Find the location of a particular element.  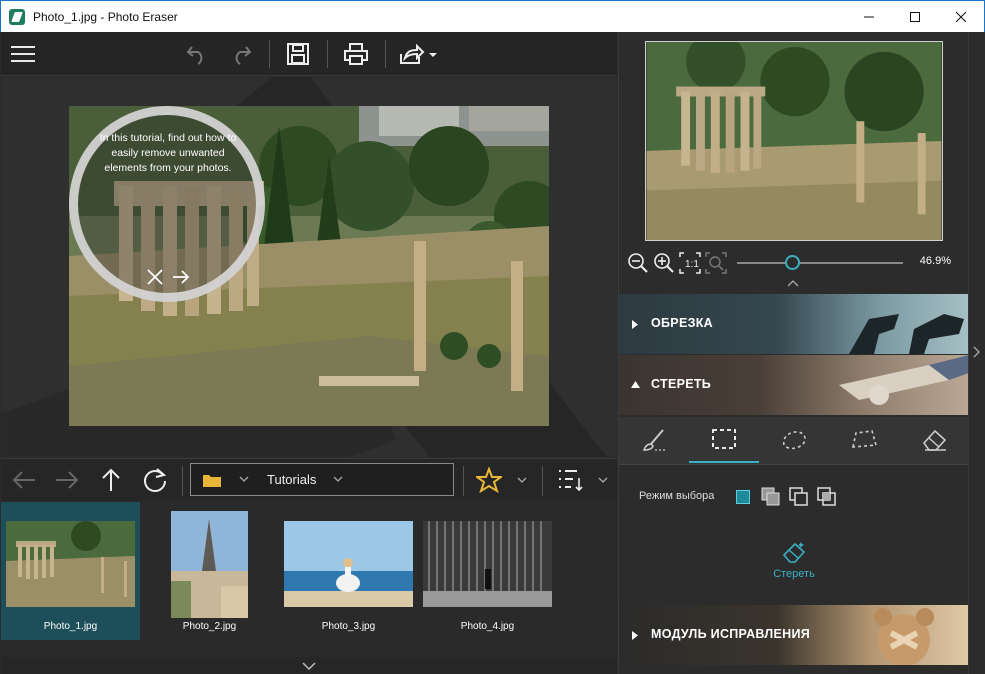

selection-new-icon is located at coordinates (743, 497).